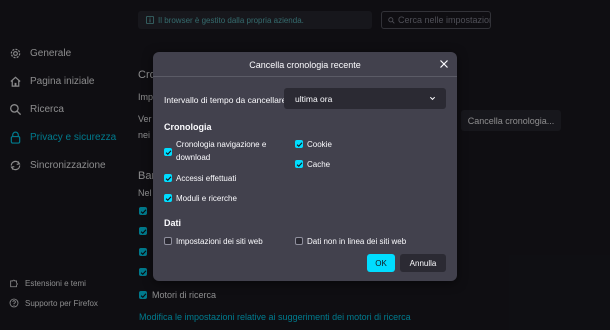 The width and height of the screenshot is (610, 330). I want to click on option-label: Cookie, so click(319, 144).